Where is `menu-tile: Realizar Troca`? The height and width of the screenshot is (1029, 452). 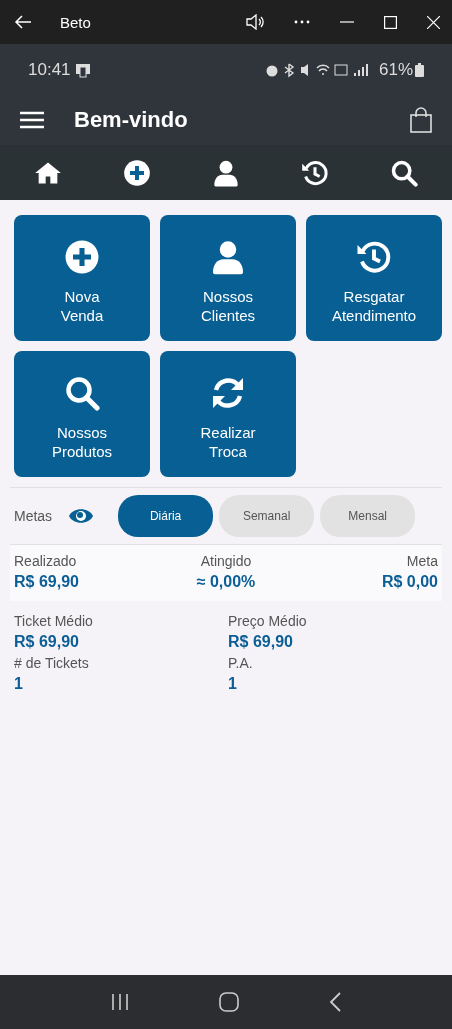
menu-tile: Realizar Troca is located at coordinates (228, 414).